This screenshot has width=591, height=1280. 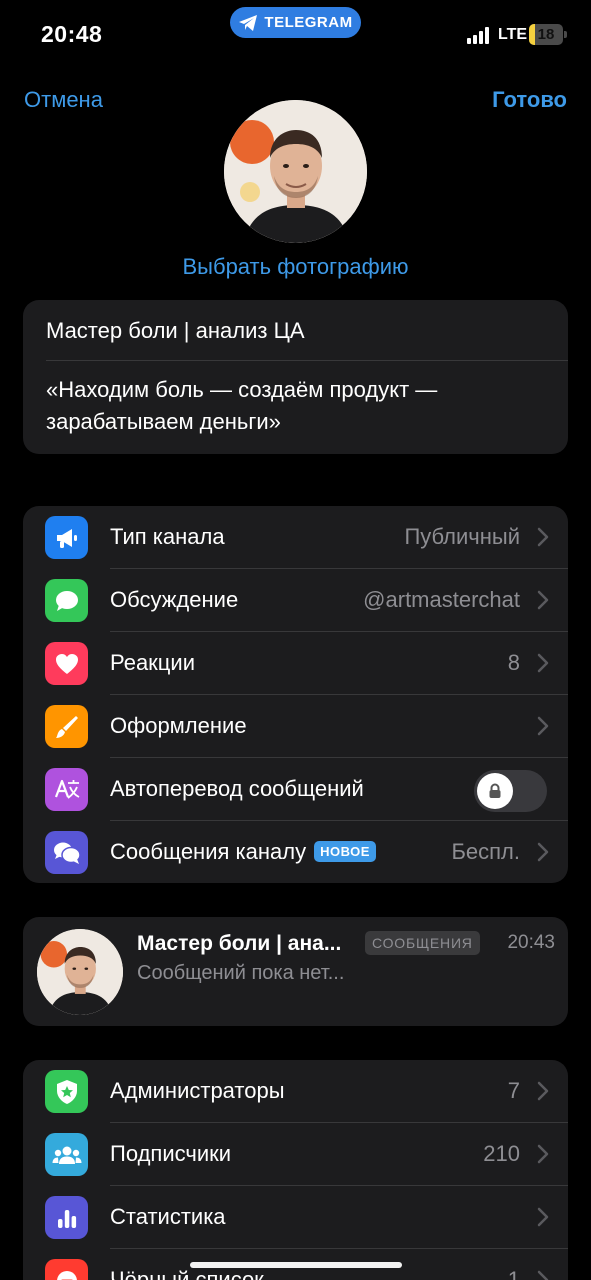 I want to click on megaphone-icon, so click(x=66, y=537).